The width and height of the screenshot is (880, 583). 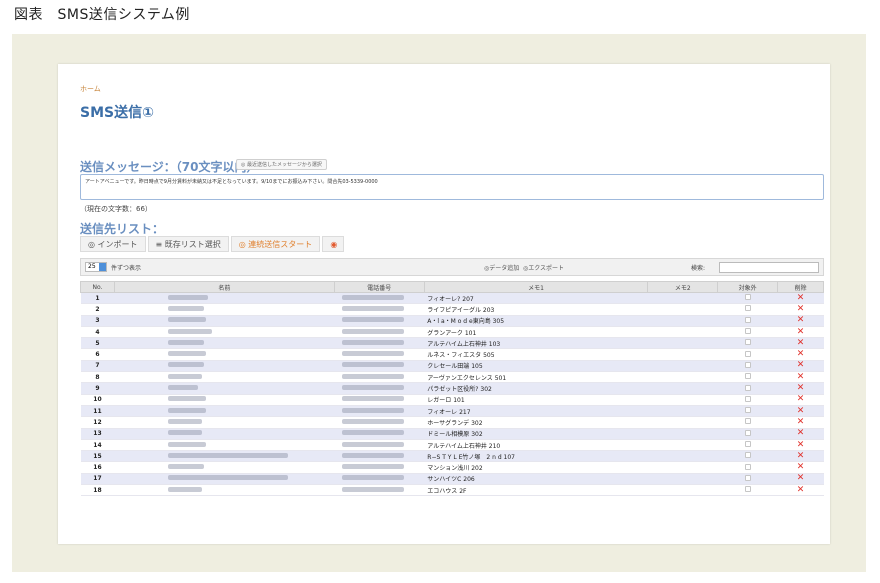 What do you see at coordinates (543, 267) in the screenshot?
I see `export-button: ◎エクスポート` at bounding box center [543, 267].